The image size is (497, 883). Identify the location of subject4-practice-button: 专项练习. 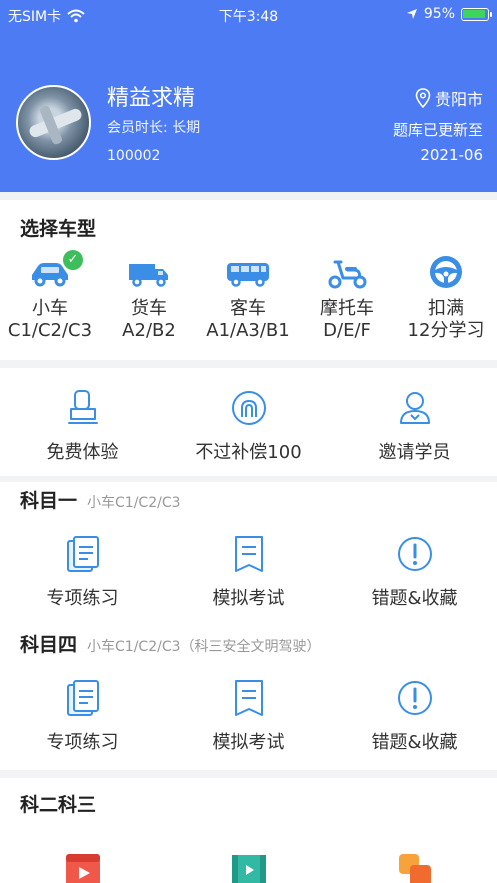
(82, 716).